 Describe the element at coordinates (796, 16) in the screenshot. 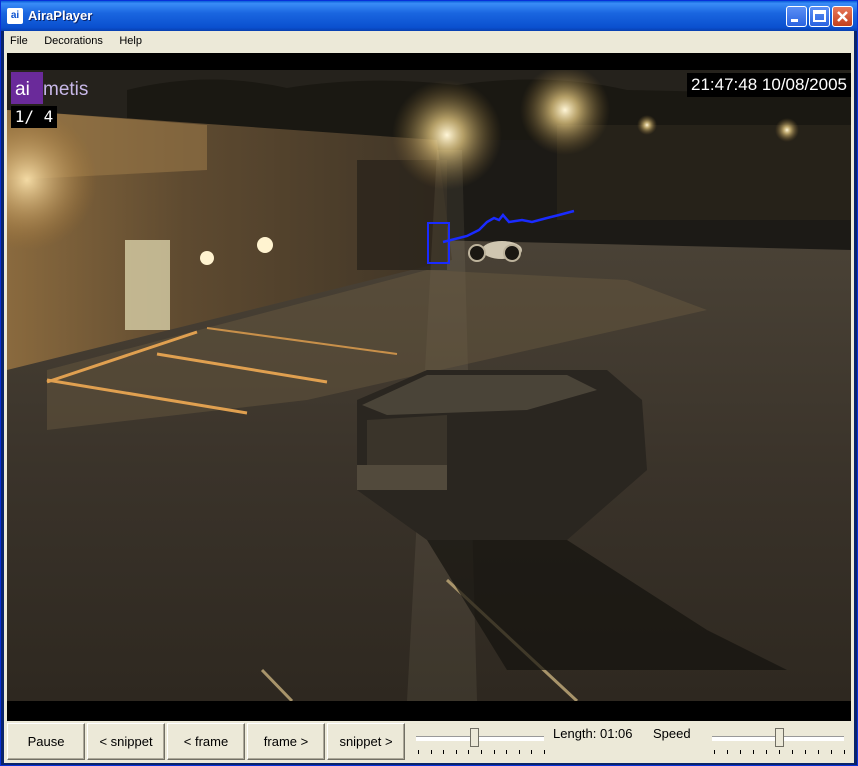

I see `minimize-button` at that location.